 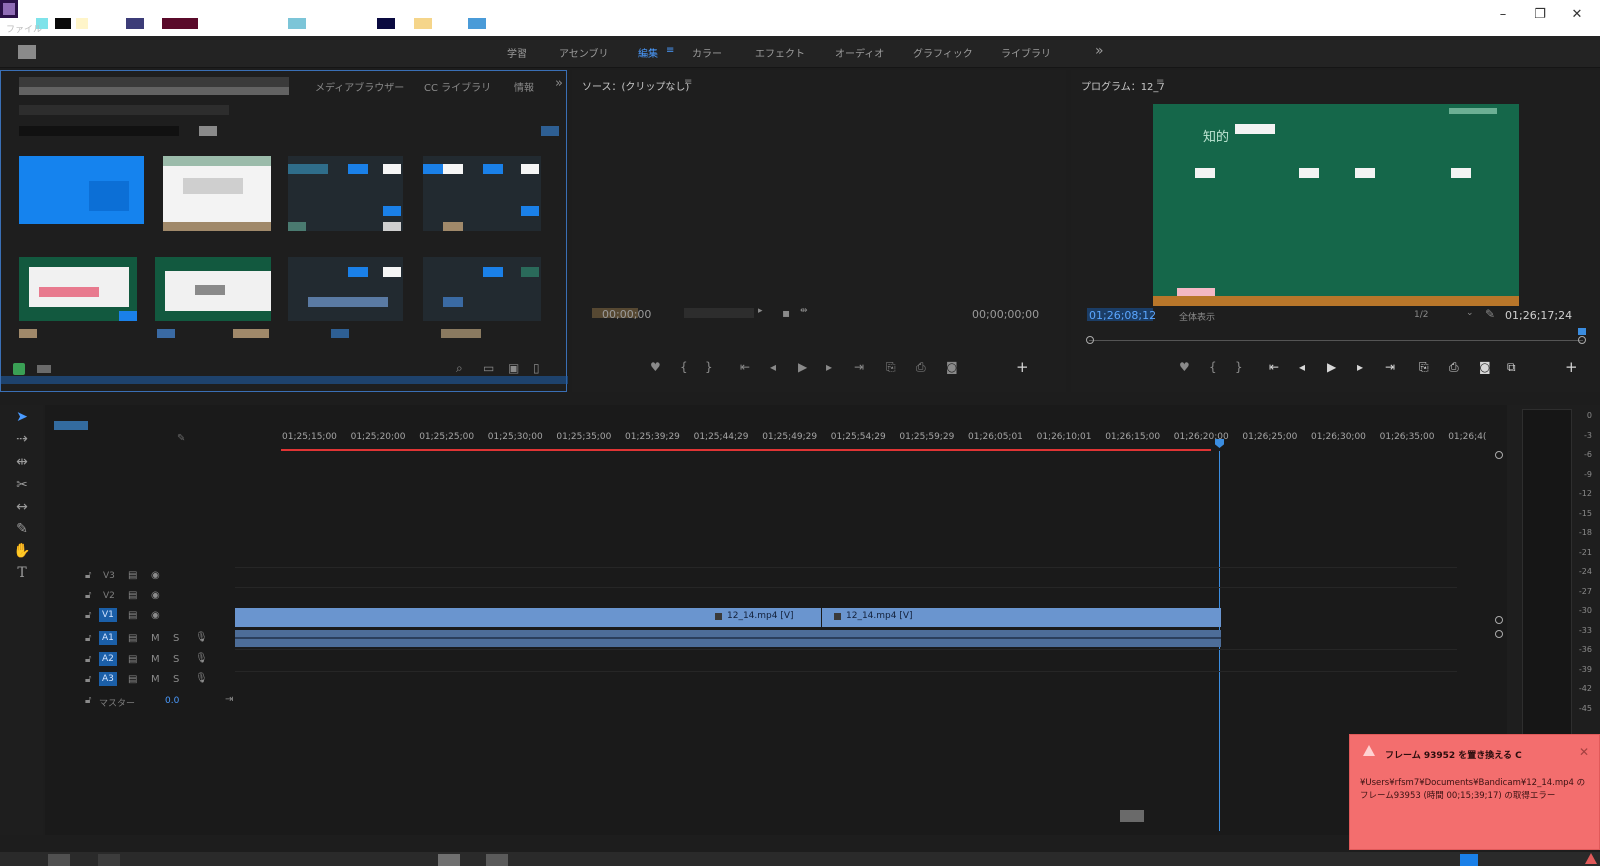 I want to click on playhead-handle, so click(x=1219, y=443).